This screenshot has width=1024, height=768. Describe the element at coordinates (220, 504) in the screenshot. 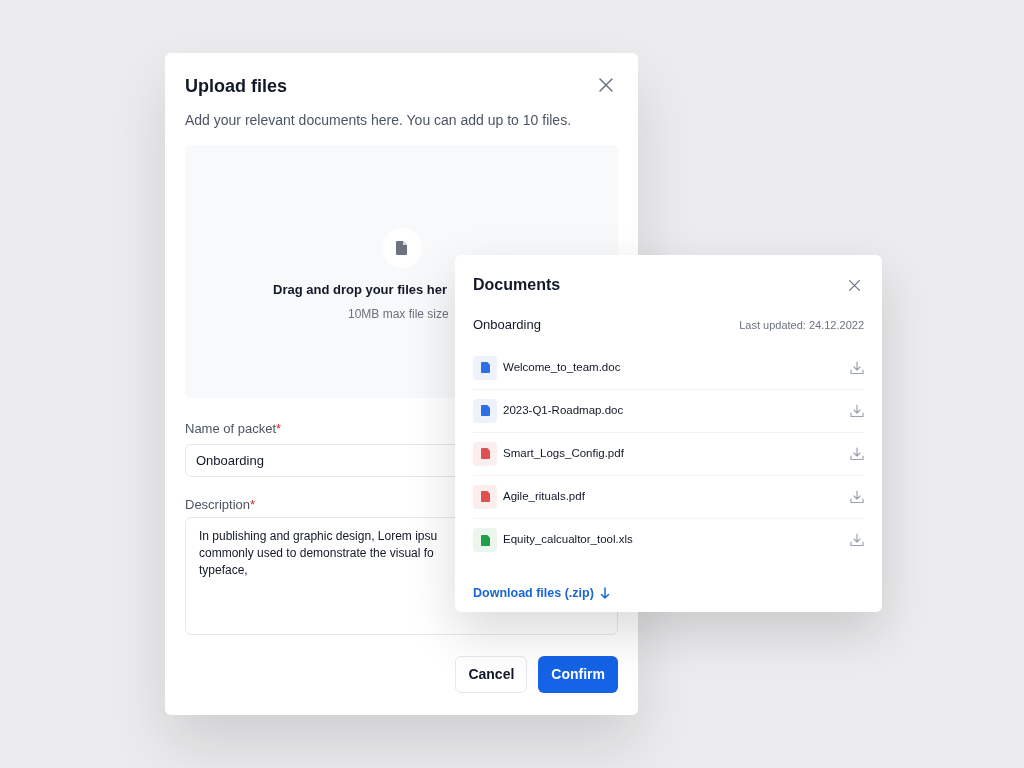

I see `field-label: Description*` at that location.